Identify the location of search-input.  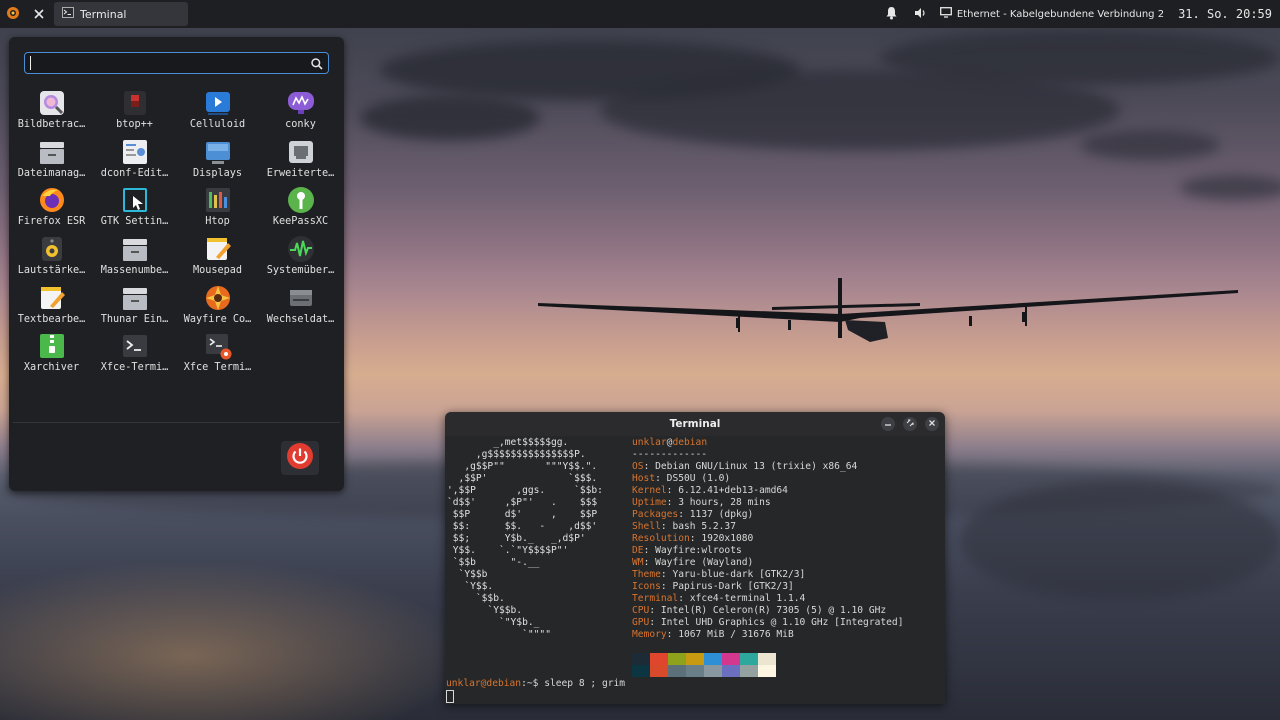
(176, 63).